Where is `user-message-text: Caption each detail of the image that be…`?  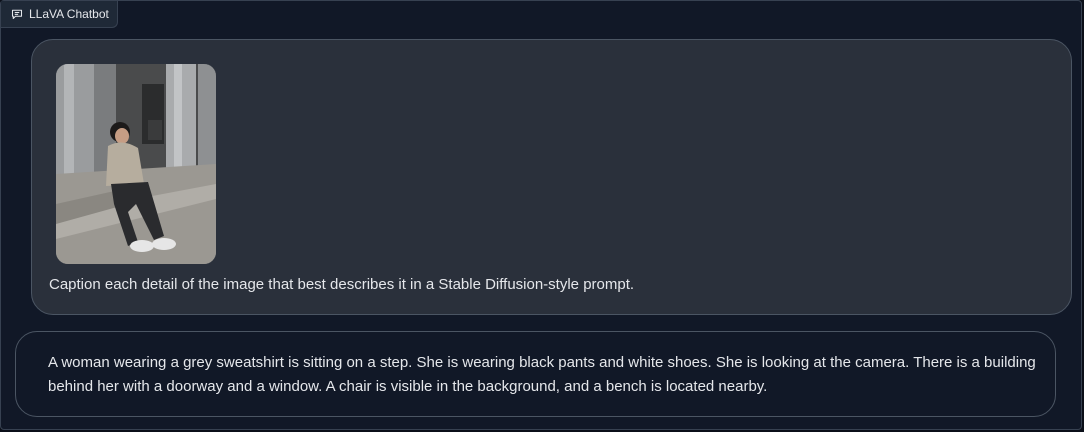 user-message-text: Caption each detail of the image that be… is located at coordinates (342, 284).